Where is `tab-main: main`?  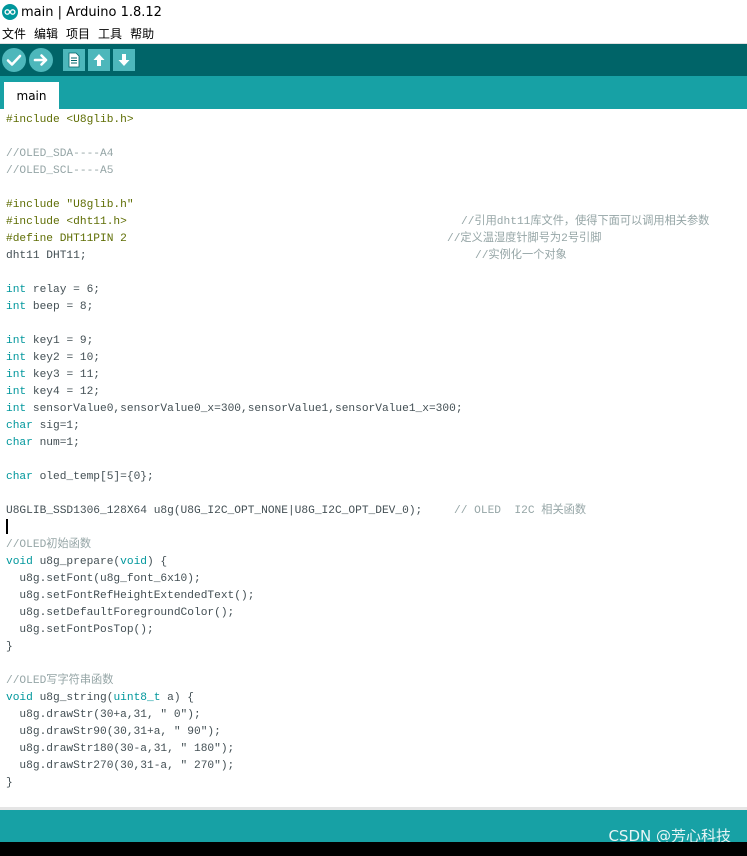
tab-main: main is located at coordinates (31, 95).